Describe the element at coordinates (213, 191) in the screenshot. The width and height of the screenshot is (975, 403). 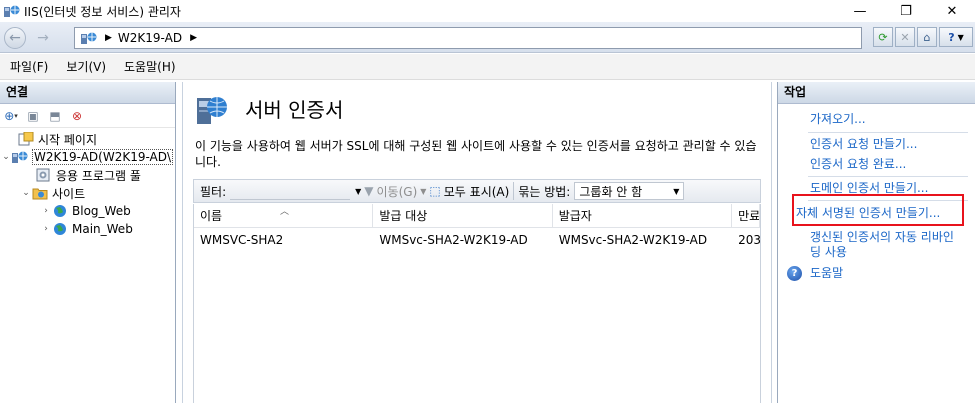
I see `filter-label: 필터:` at that location.